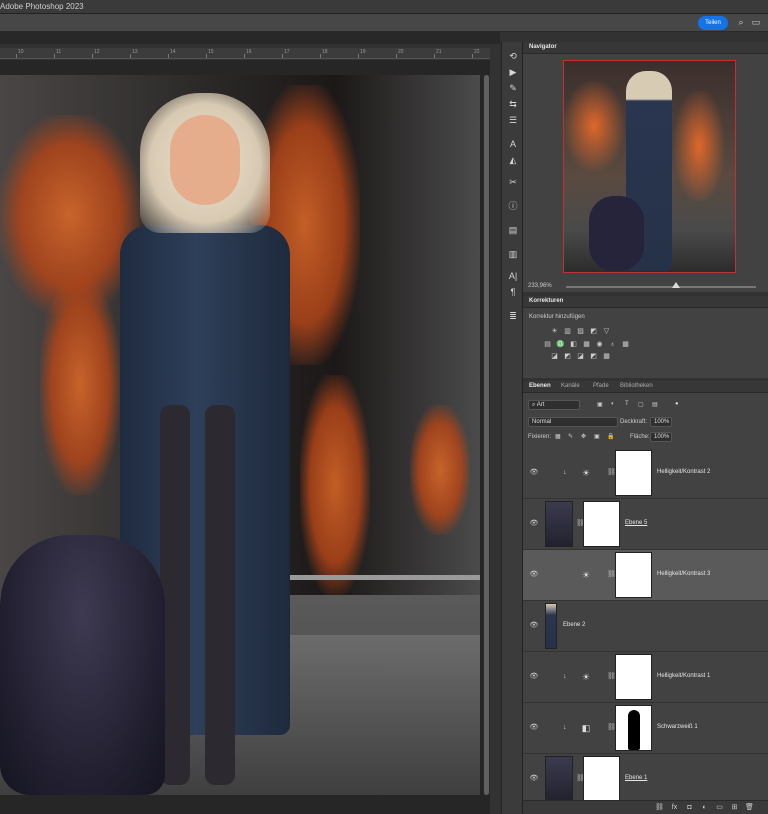 This screenshot has width=768, height=814. I want to click on layer-row: 👁 ↓ ◧ ⛓ Schwarzweiß 1, so click(645, 728).